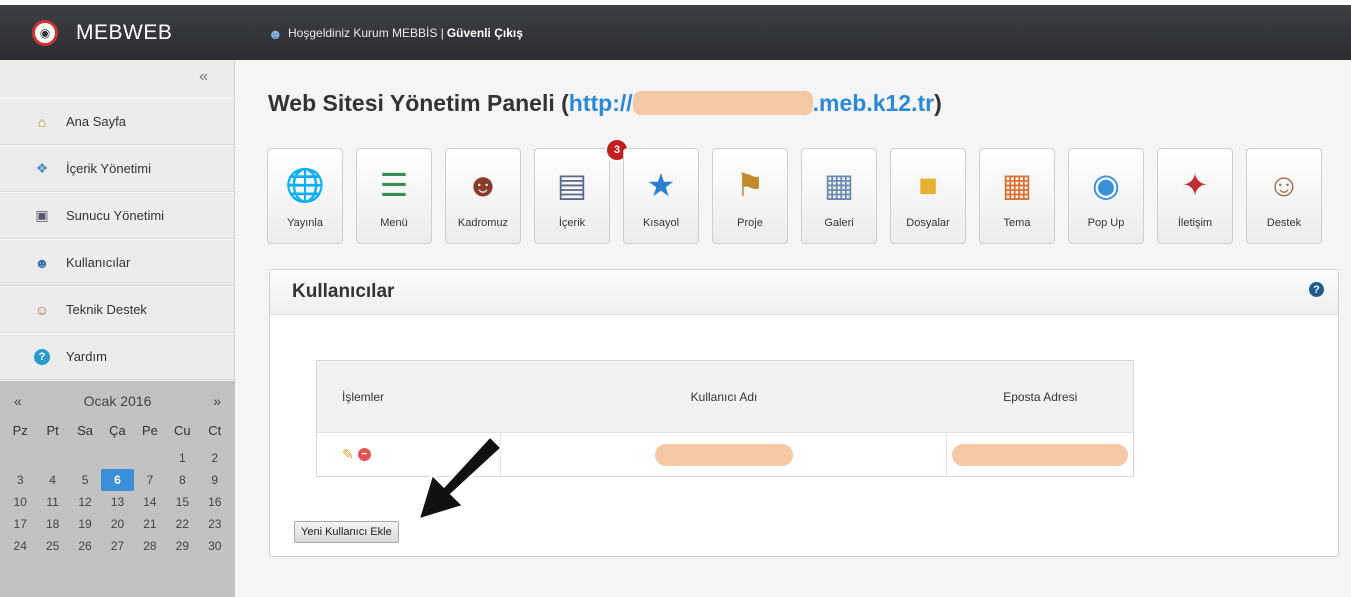  What do you see at coordinates (85, 502) in the screenshot?
I see `calendar-day: 12` at bounding box center [85, 502].